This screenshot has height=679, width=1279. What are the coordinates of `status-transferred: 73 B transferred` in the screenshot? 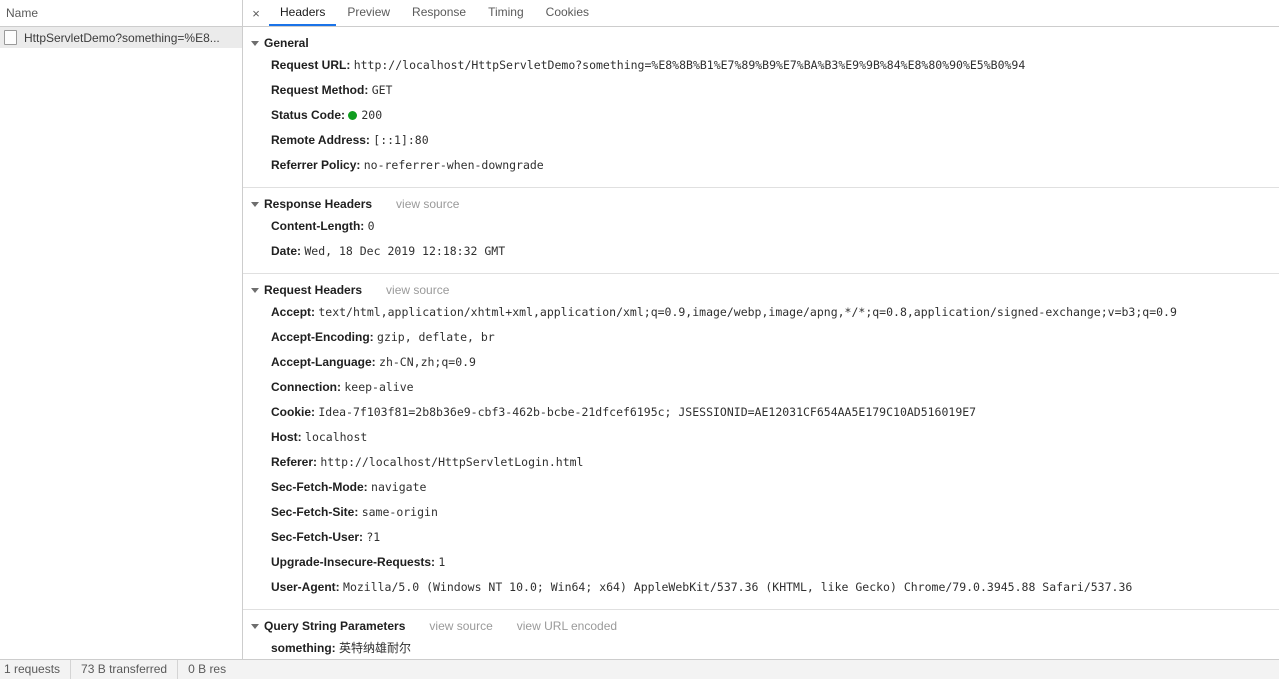 It's located at (125, 669).